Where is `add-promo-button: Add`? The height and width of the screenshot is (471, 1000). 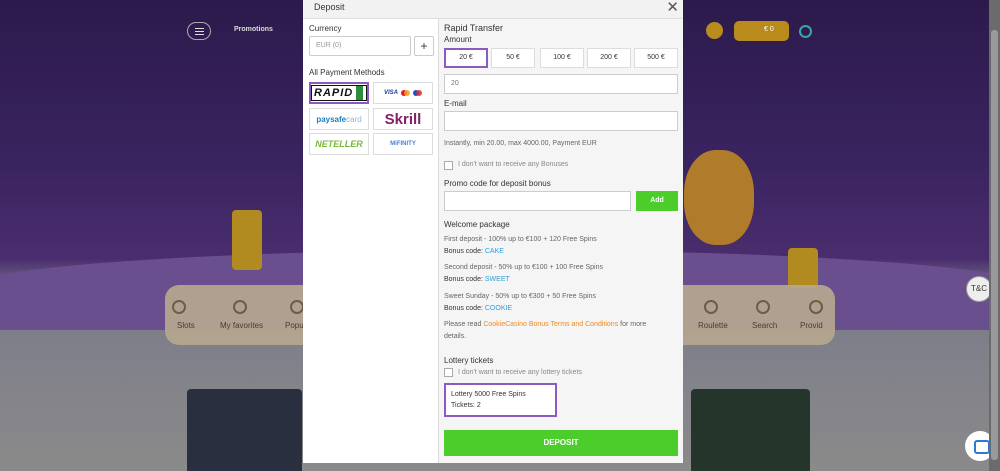 add-promo-button: Add is located at coordinates (657, 201).